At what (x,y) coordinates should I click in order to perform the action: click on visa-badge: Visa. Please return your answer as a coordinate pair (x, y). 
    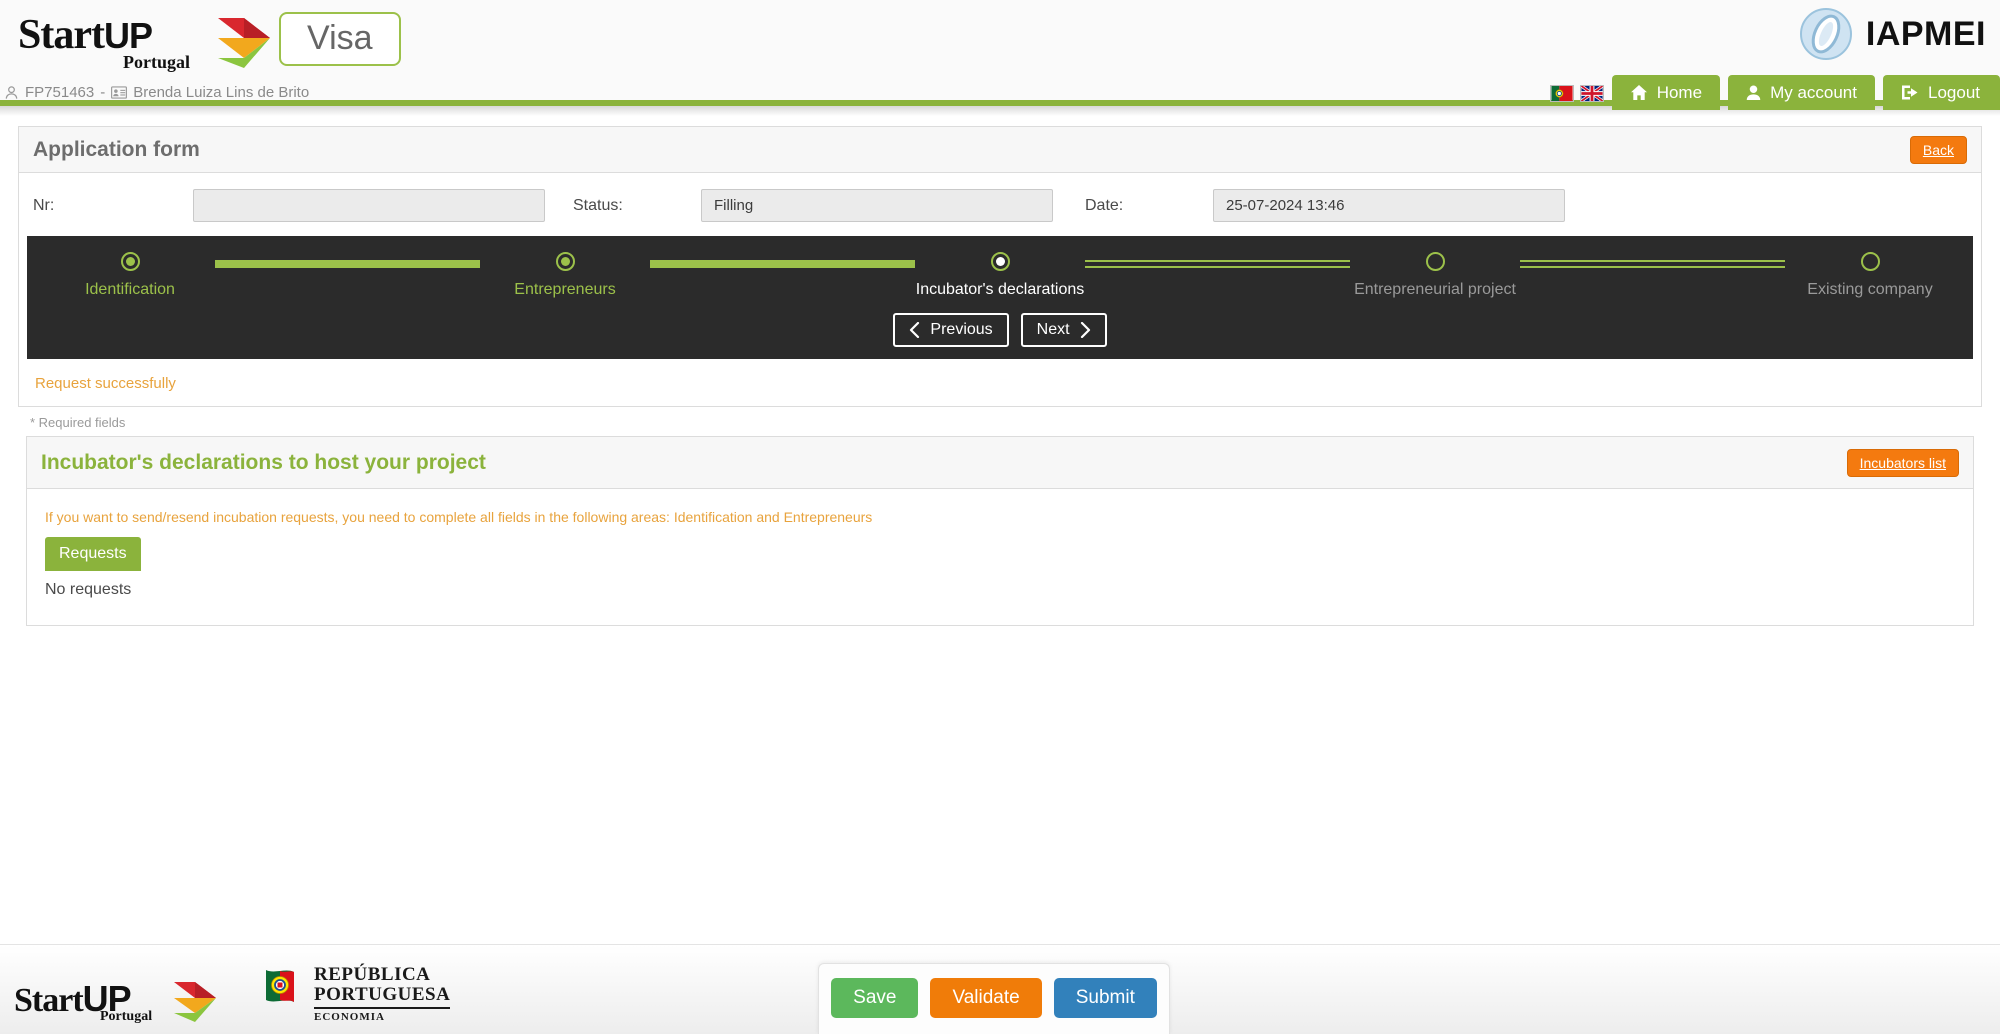
    Looking at the image, I should click on (340, 39).